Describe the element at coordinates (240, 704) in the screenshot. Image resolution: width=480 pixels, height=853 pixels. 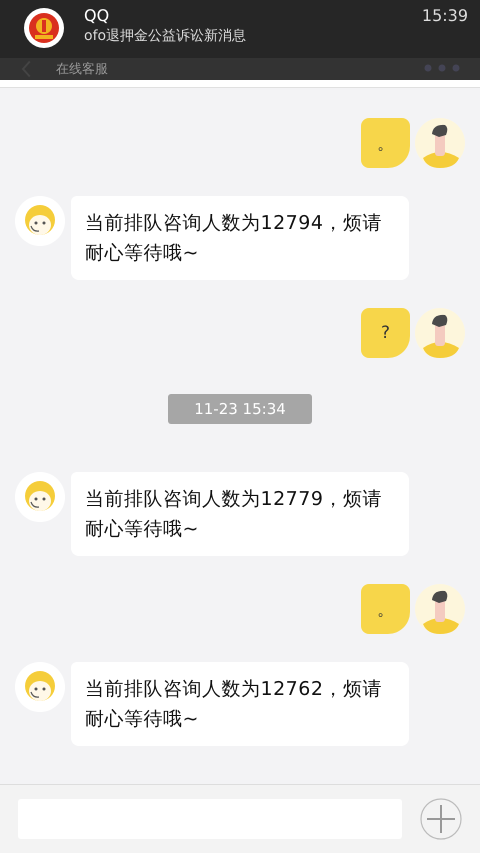
I see `message-bubble: 当前排队咨询人数为12762，烦请耐心等待哦~` at that location.